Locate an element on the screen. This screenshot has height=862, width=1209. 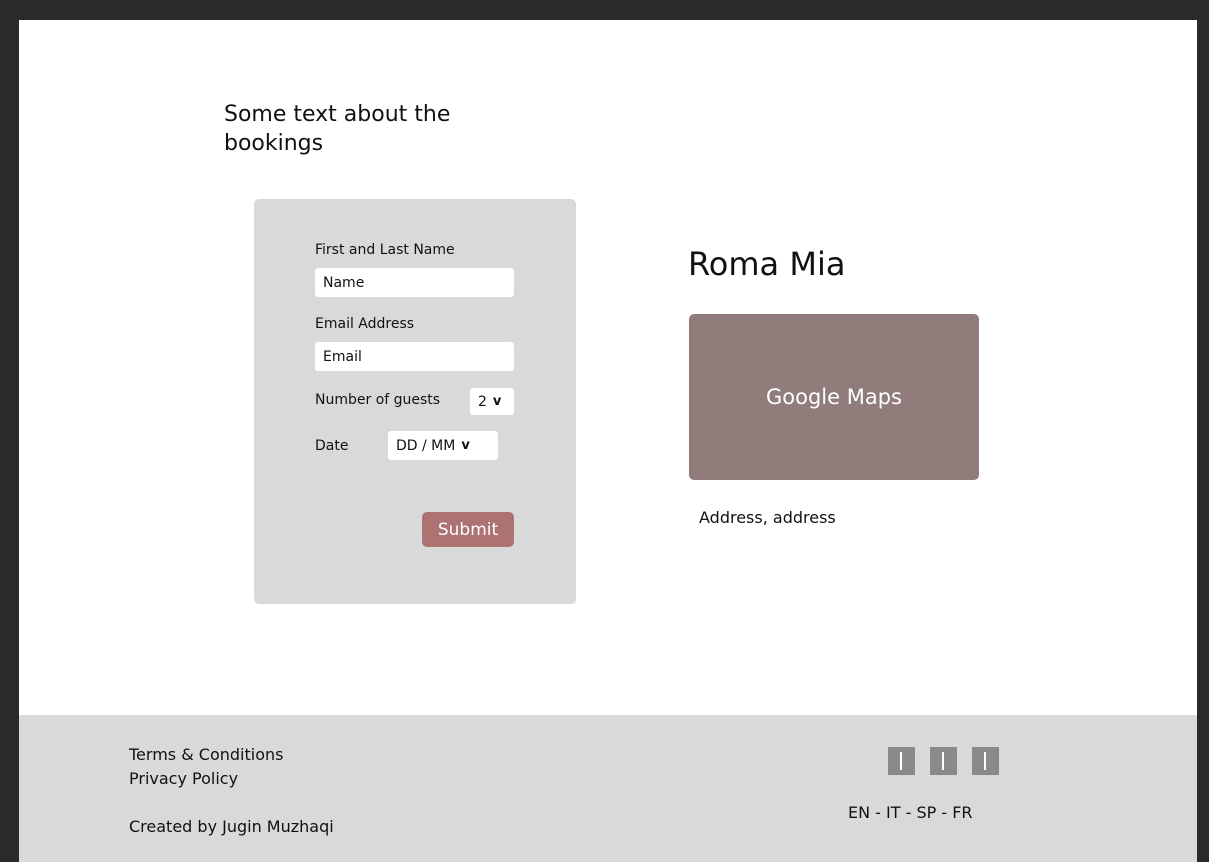
date-select: DD / MM v is located at coordinates (443, 445).